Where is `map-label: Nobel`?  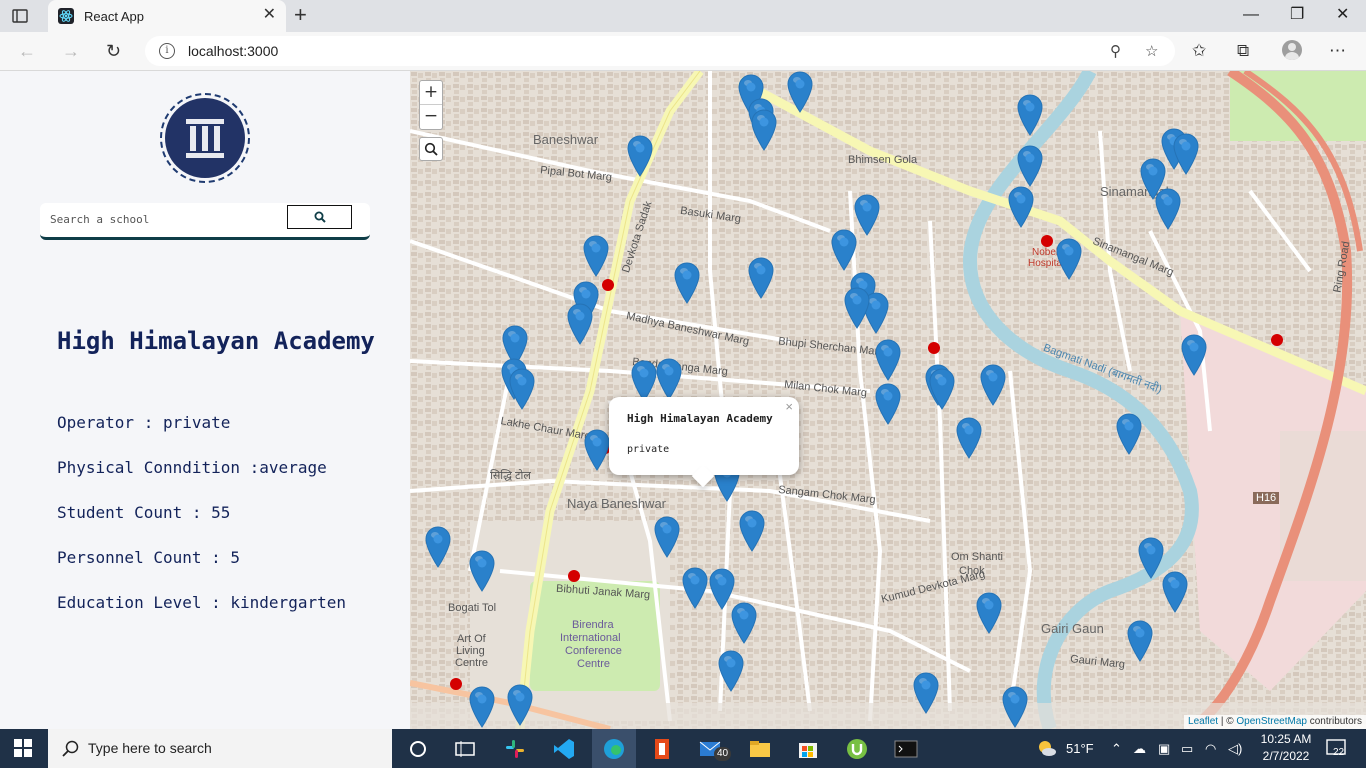
map-label: Nobel is located at coordinates (1045, 252).